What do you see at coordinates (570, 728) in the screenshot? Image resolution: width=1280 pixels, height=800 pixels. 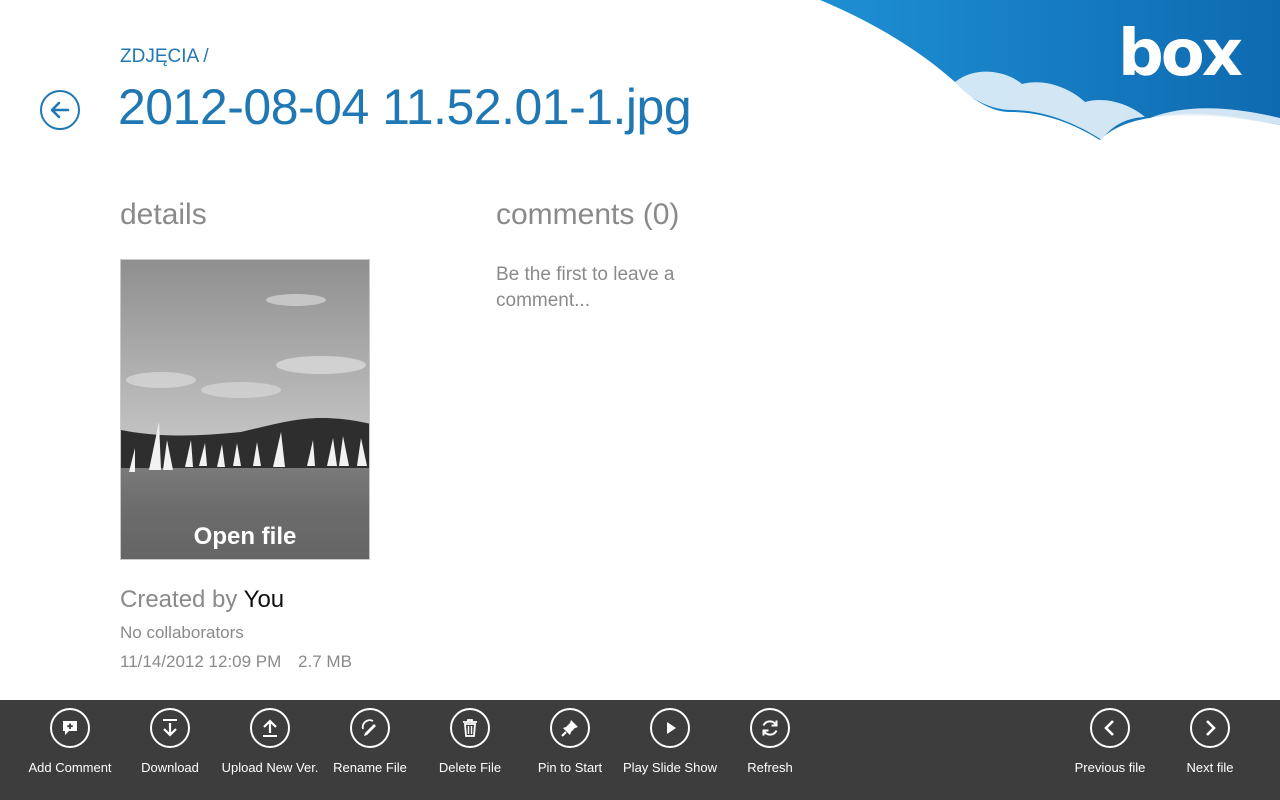 I see `pin-icon` at bounding box center [570, 728].